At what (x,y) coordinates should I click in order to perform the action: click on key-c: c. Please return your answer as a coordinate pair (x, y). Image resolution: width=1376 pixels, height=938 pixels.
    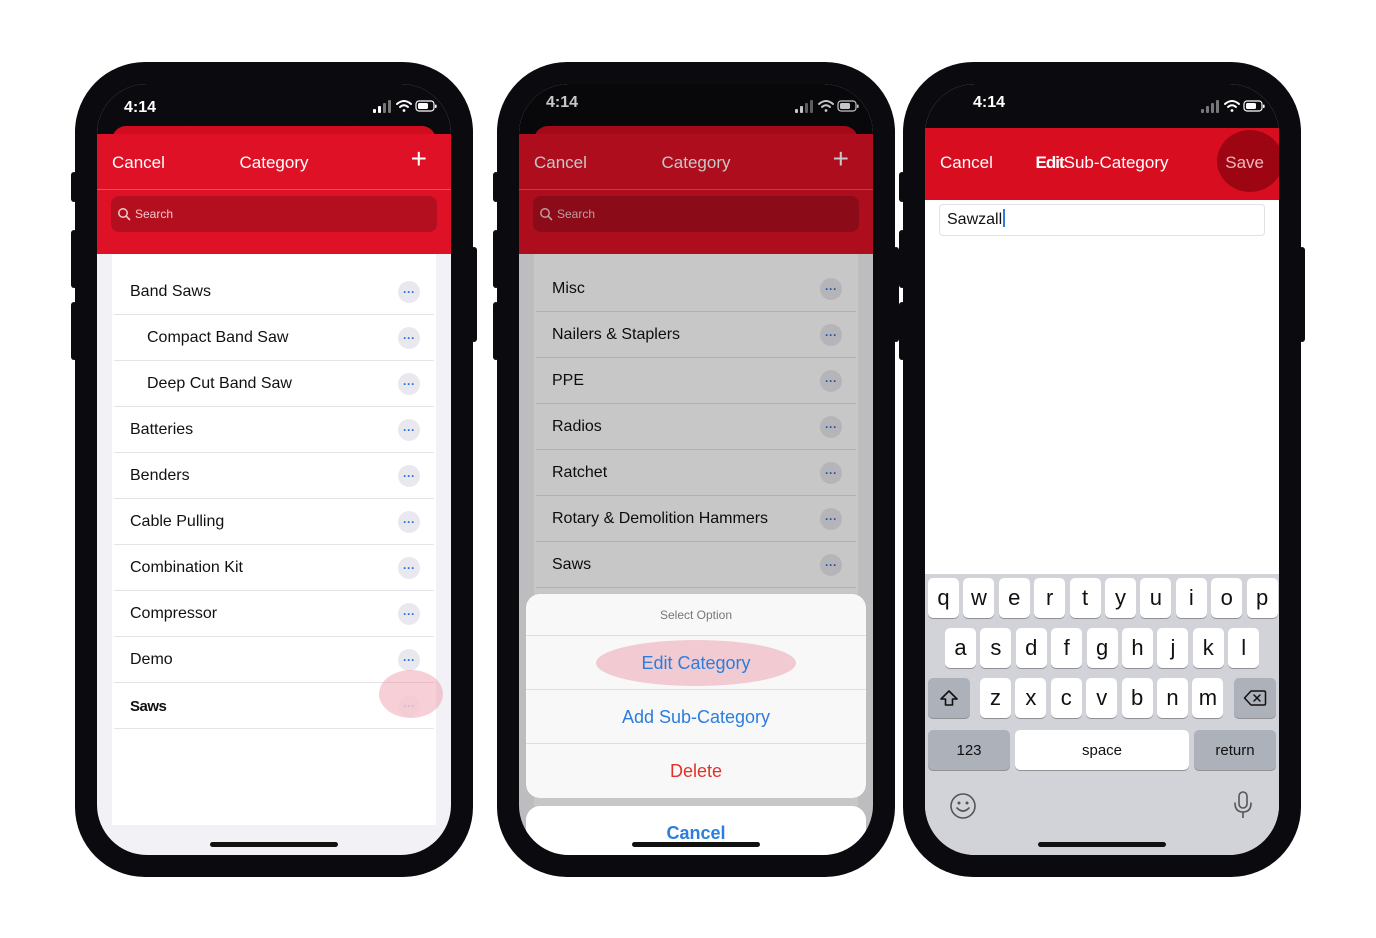
    Looking at the image, I should click on (1066, 698).